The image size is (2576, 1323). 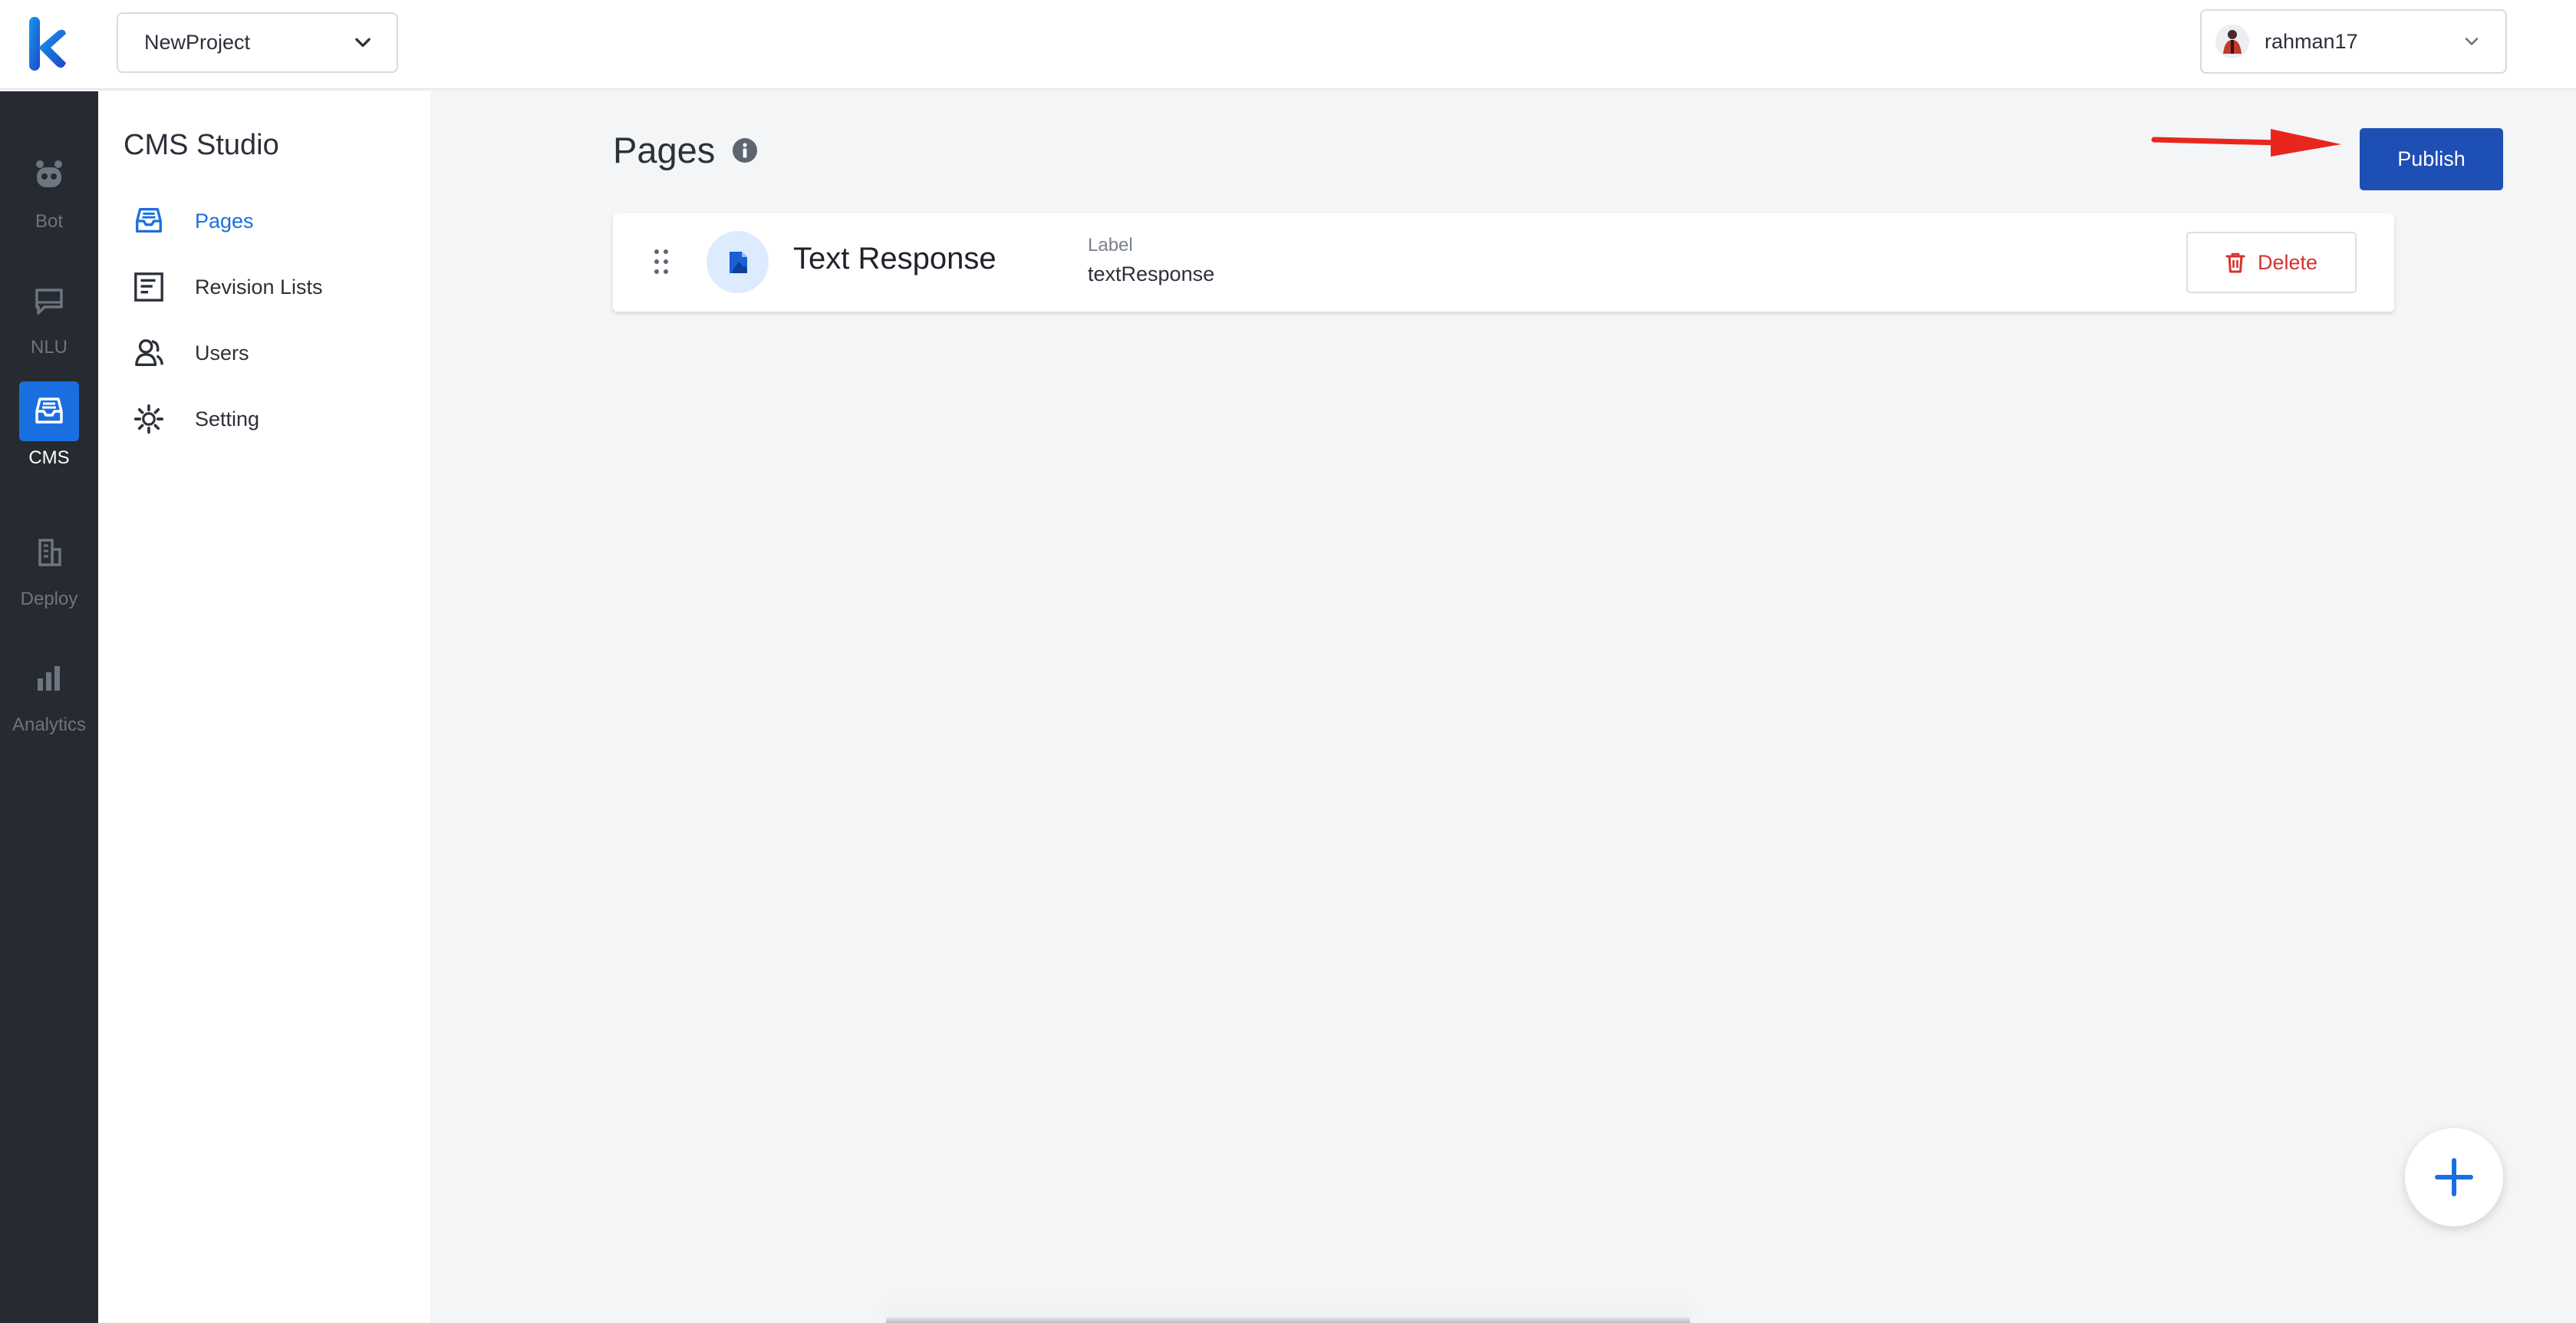 What do you see at coordinates (197, 42) in the screenshot?
I see `project-select-value: NewProject` at bounding box center [197, 42].